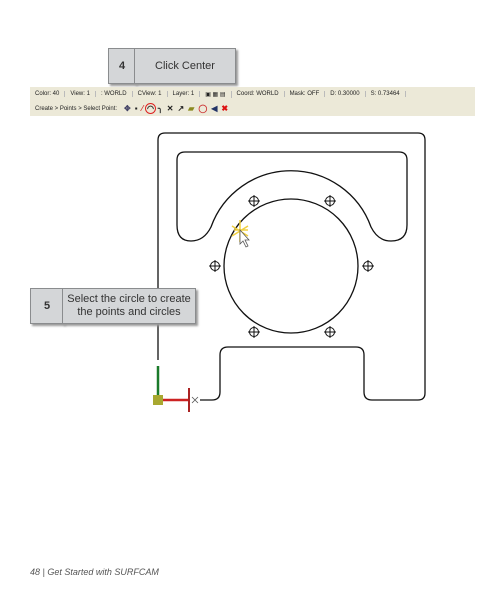 The image size is (500, 600). I want to click on bolt-holes, so click(291, 266).